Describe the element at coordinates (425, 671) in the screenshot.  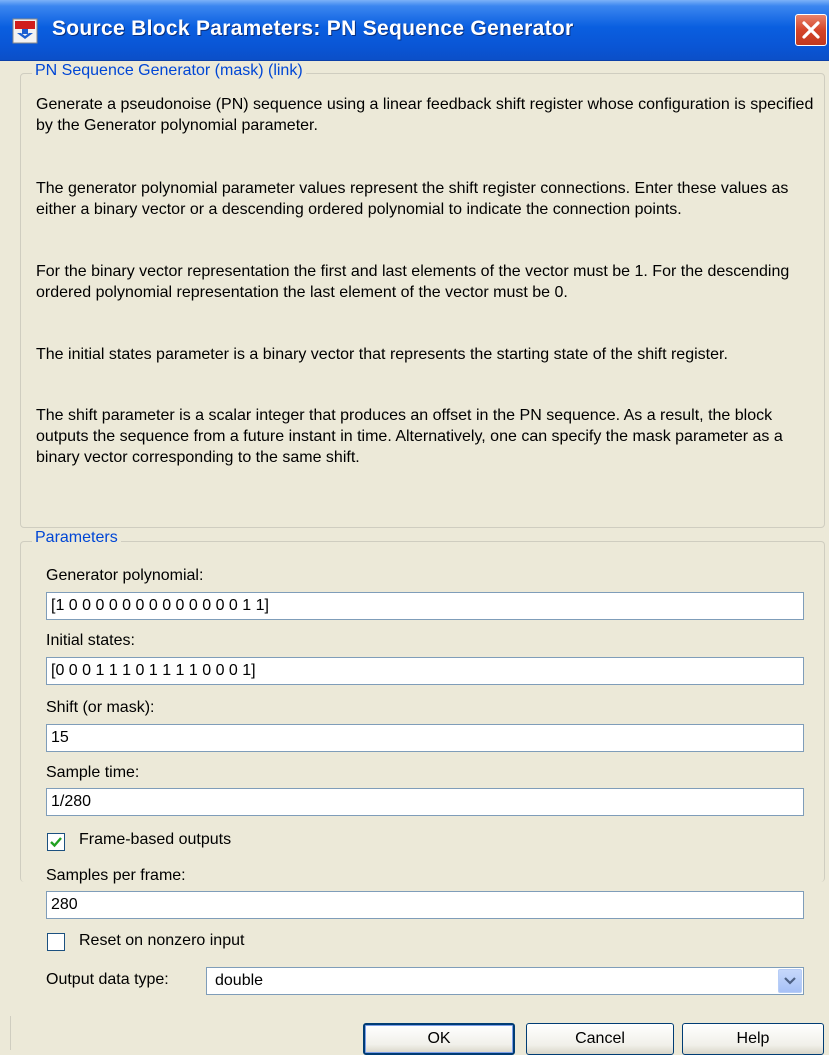
I see `initial-states-input` at that location.